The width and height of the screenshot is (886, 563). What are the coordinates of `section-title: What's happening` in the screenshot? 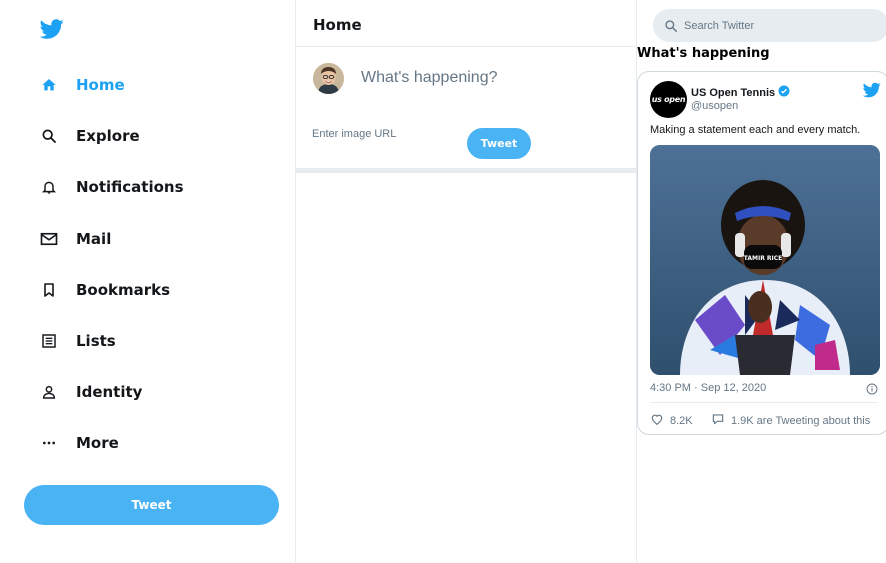 It's located at (703, 53).